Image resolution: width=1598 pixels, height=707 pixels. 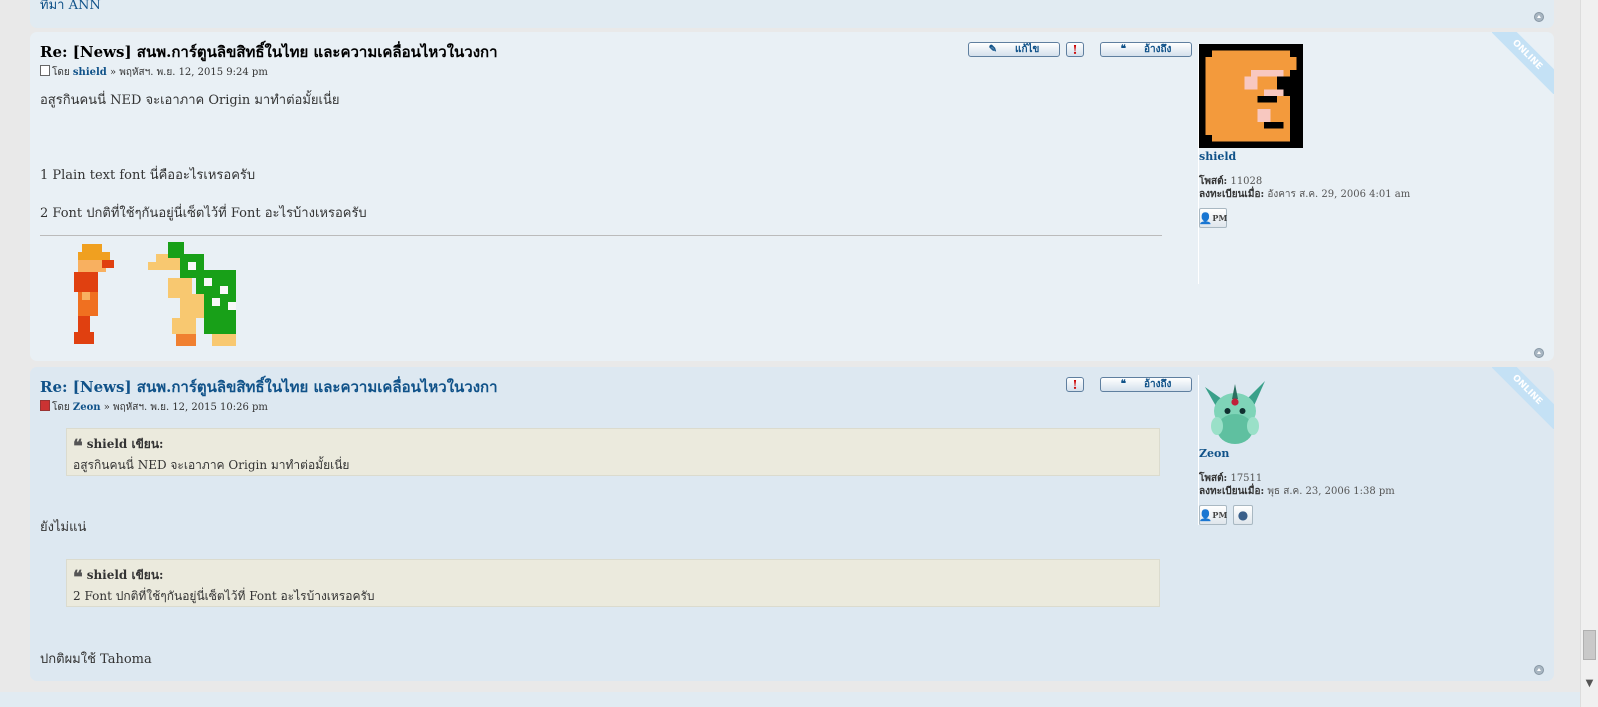 What do you see at coordinates (1214, 453) in the screenshot?
I see `profile-username: Zeon` at bounding box center [1214, 453].